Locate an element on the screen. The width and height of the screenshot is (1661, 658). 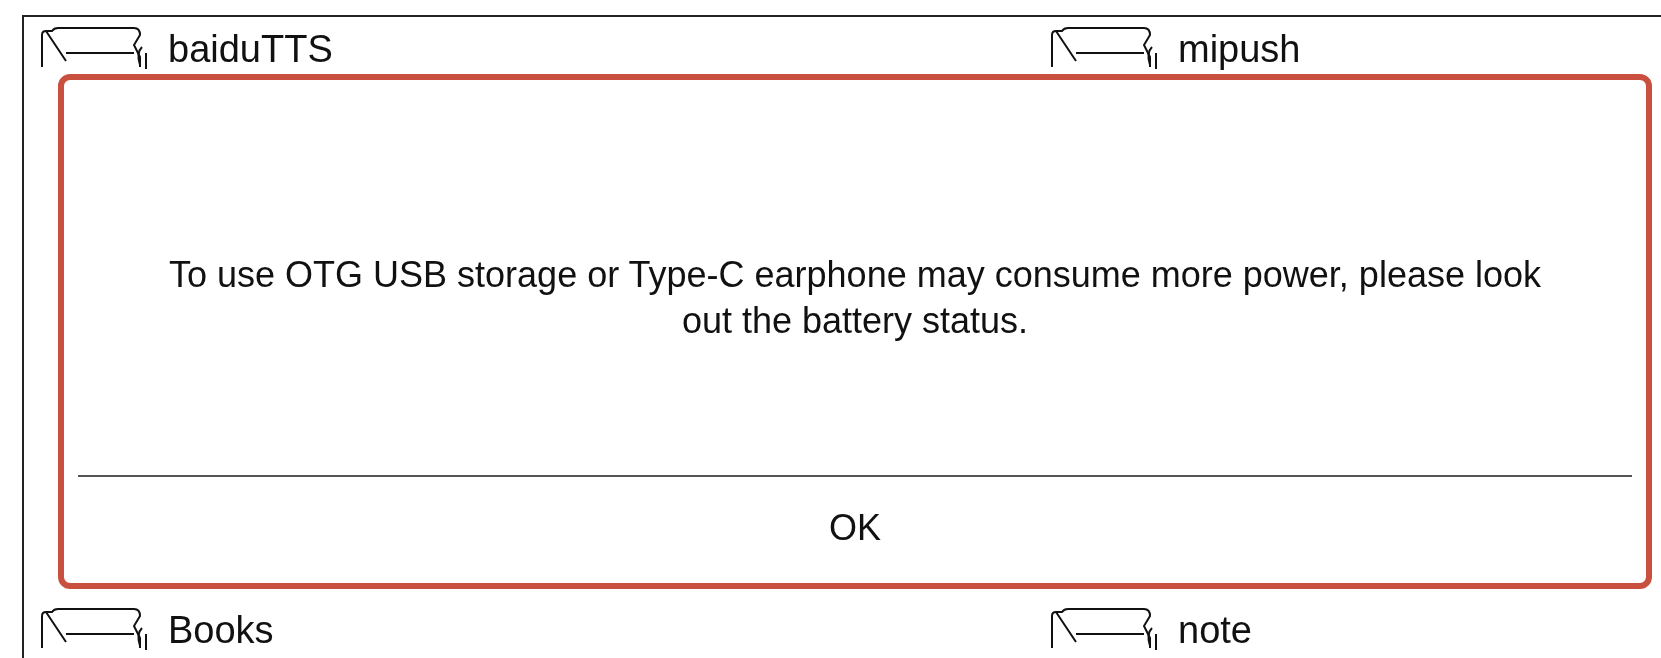
folder-name: note is located at coordinates (1215, 630).